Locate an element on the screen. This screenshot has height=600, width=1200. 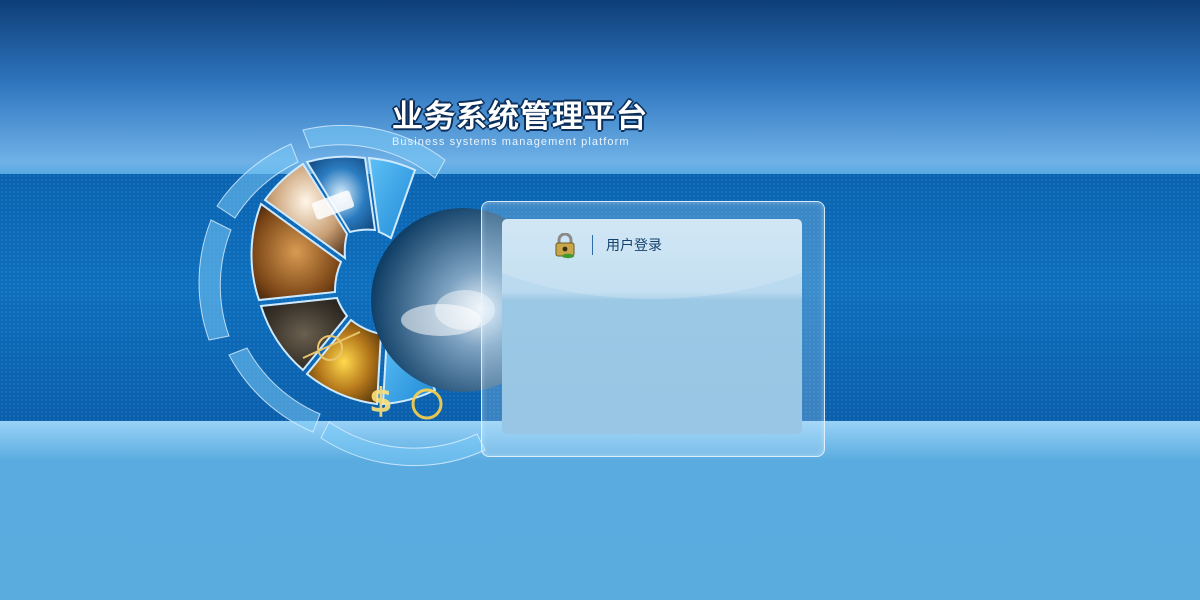
login-panel-header: 用户登录 is located at coordinates (652, 245).